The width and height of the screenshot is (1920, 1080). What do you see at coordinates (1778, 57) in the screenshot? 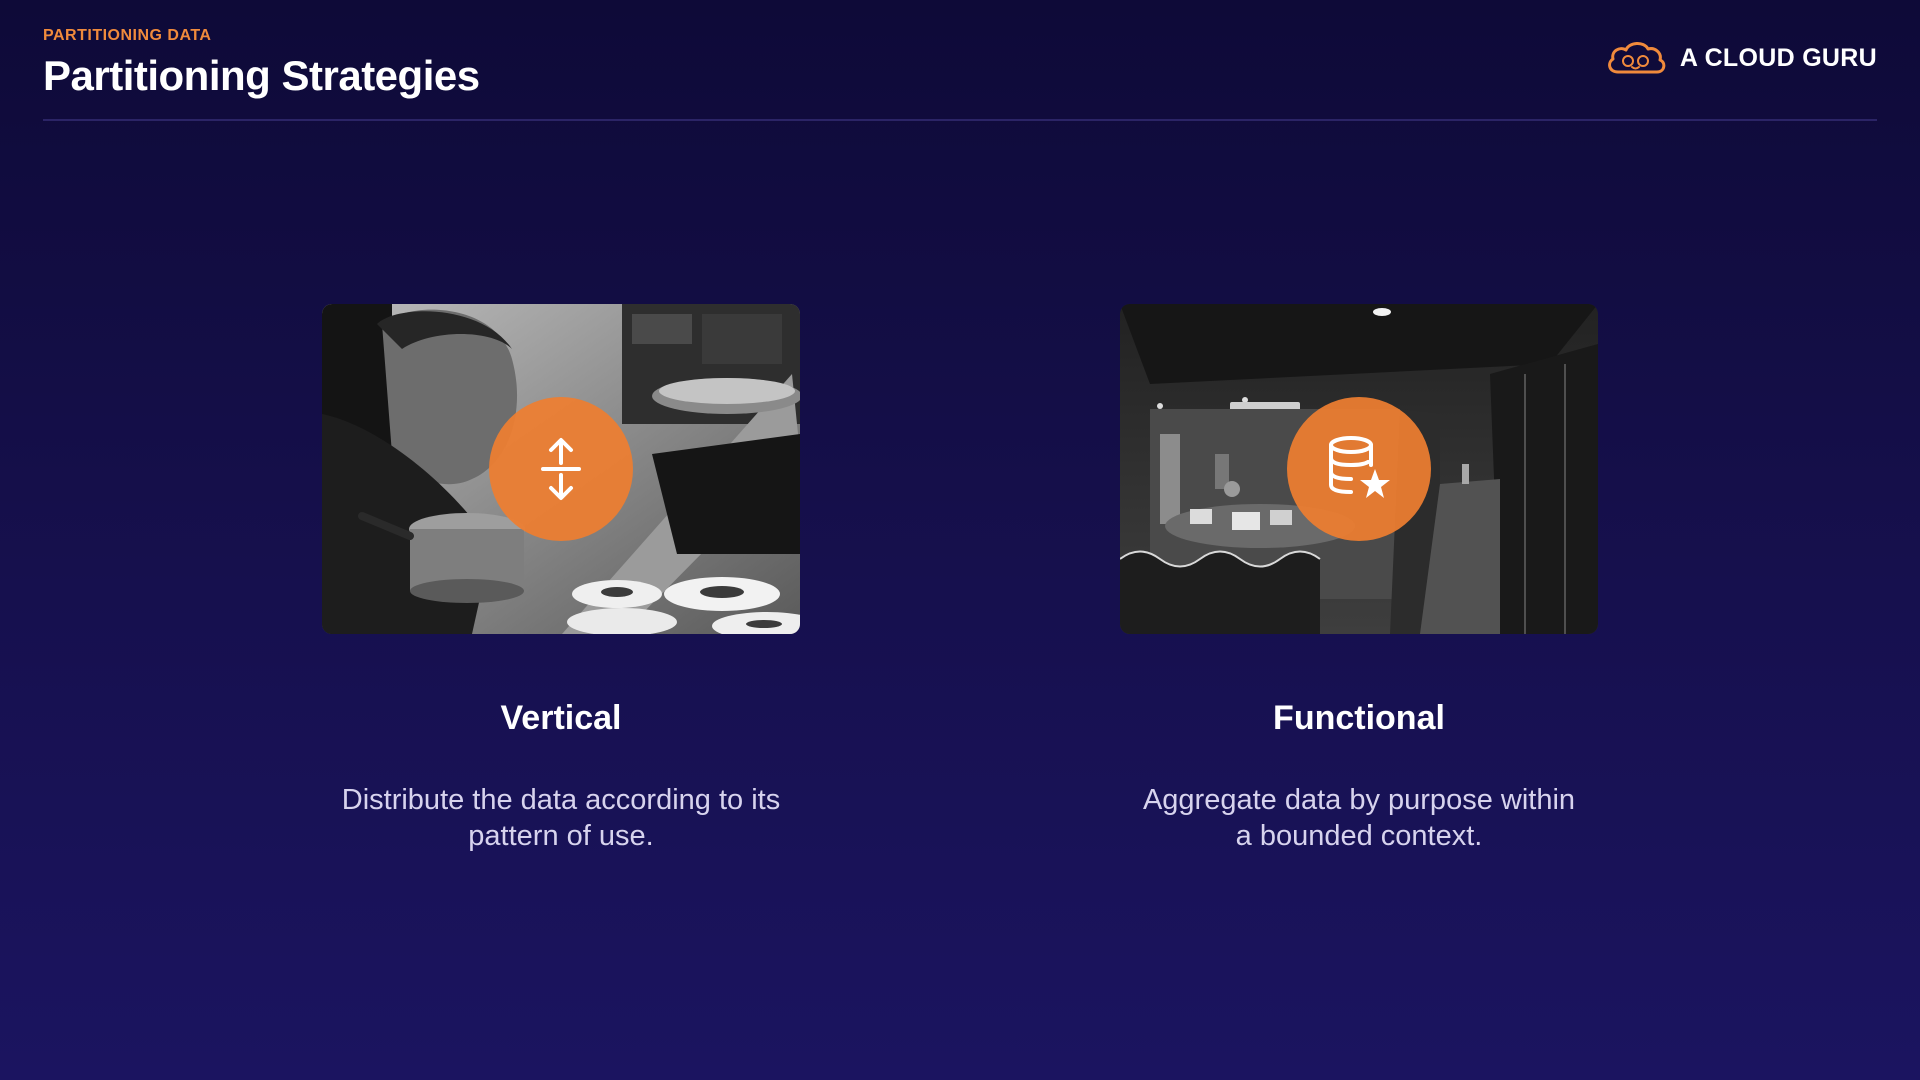
I see `brand-name: A CLOUD GURU` at bounding box center [1778, 57].